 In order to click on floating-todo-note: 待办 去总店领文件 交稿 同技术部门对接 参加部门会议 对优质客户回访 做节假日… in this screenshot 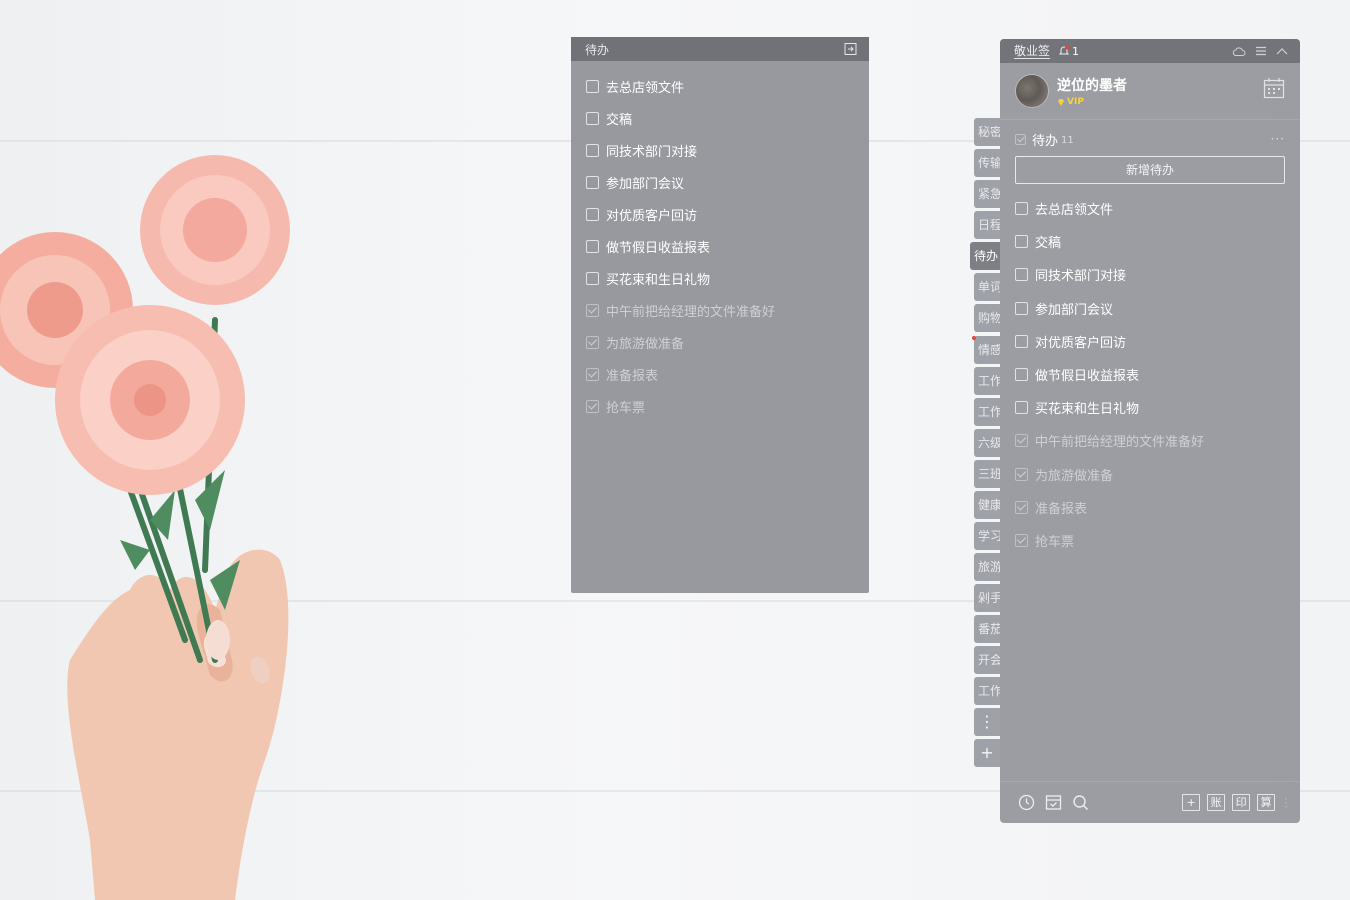, I will do `click(720, 315)`.